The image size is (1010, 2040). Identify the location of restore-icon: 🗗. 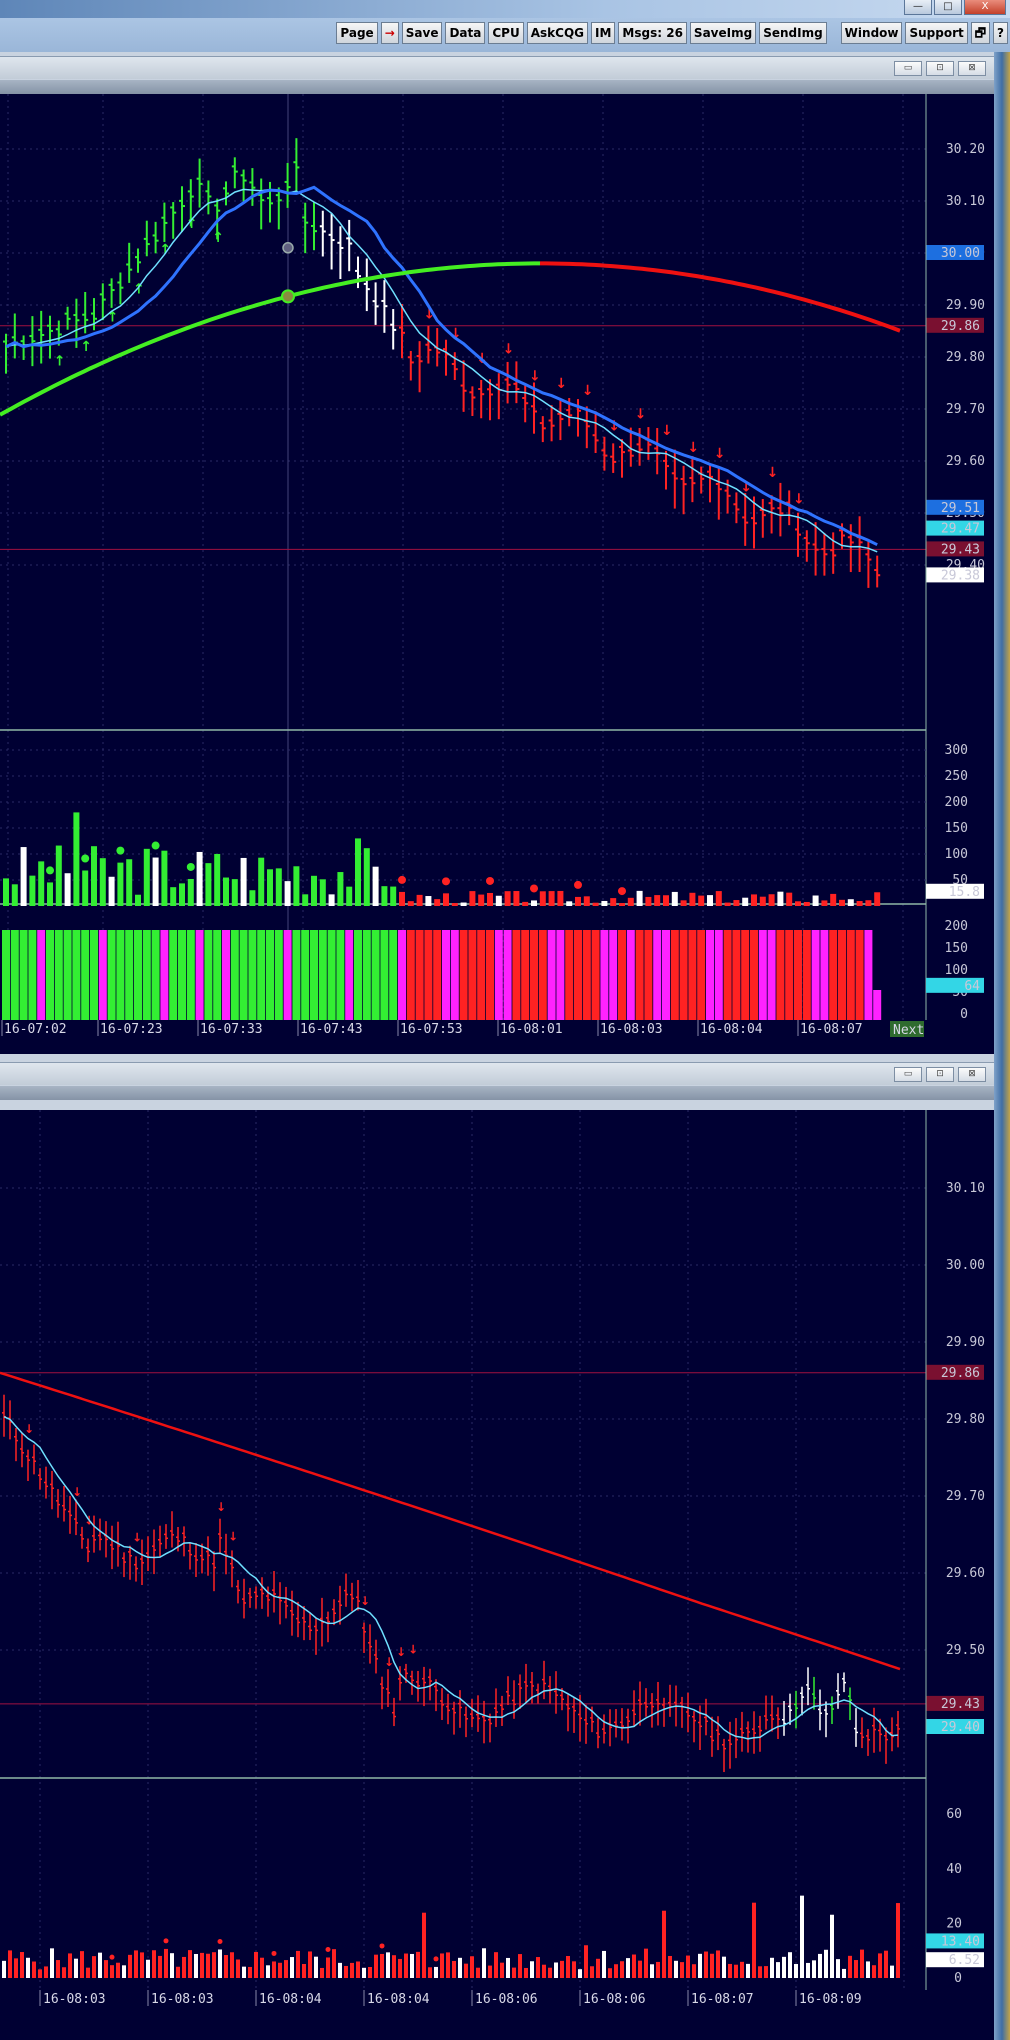
(980, 33).